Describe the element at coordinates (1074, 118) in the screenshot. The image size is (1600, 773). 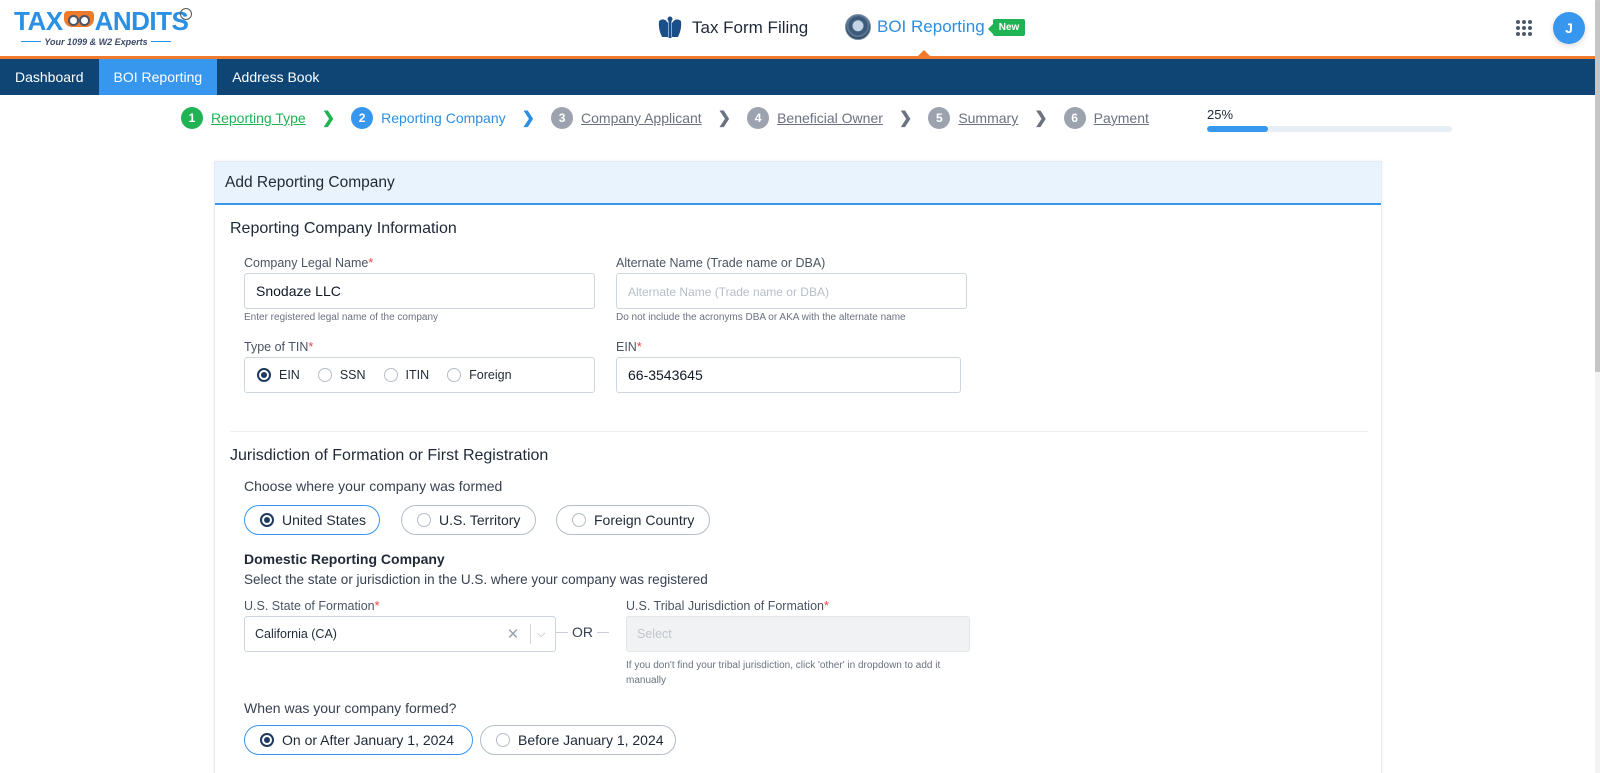
I see `step-number: 6` at that location.